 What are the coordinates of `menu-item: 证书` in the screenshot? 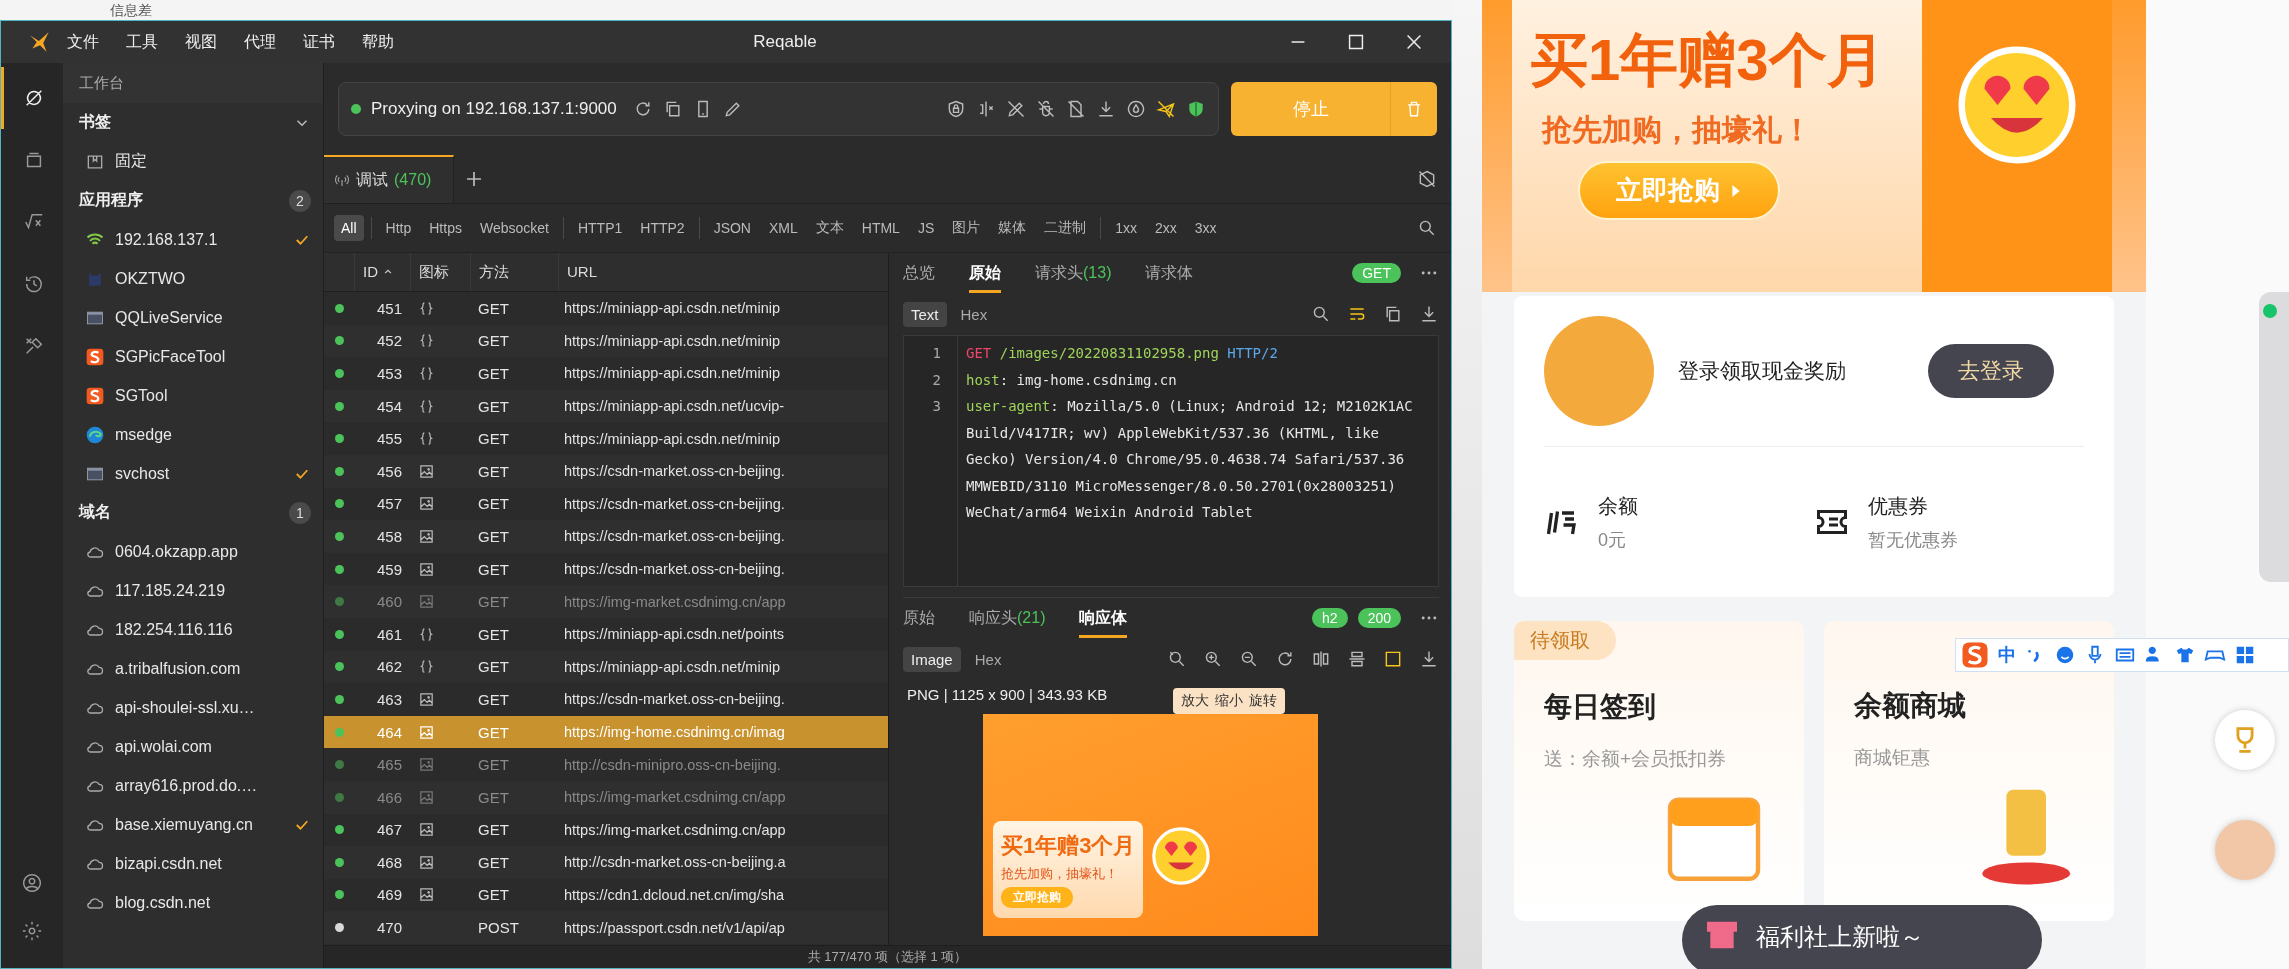 It's located at (319, 42).